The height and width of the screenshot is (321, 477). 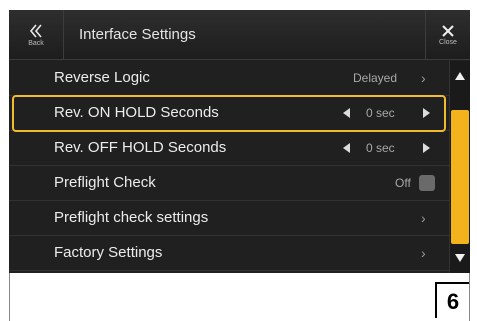 What do you see at coordinates (105, 182) in the screenshot?
I see `row-label: Preflight Check` at bounding box center [105, 182].